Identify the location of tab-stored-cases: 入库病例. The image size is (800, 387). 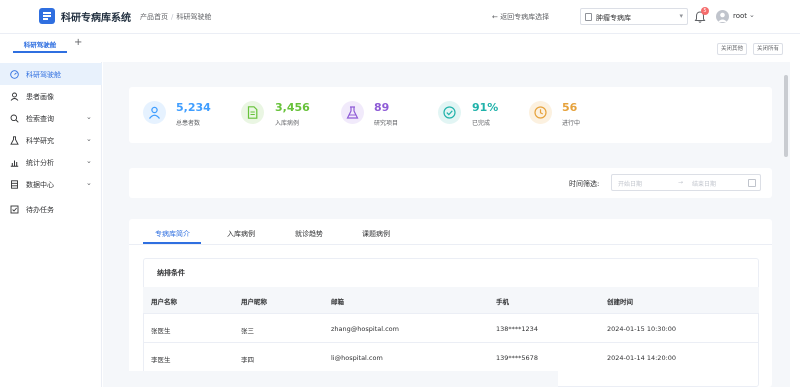
(241, 234).